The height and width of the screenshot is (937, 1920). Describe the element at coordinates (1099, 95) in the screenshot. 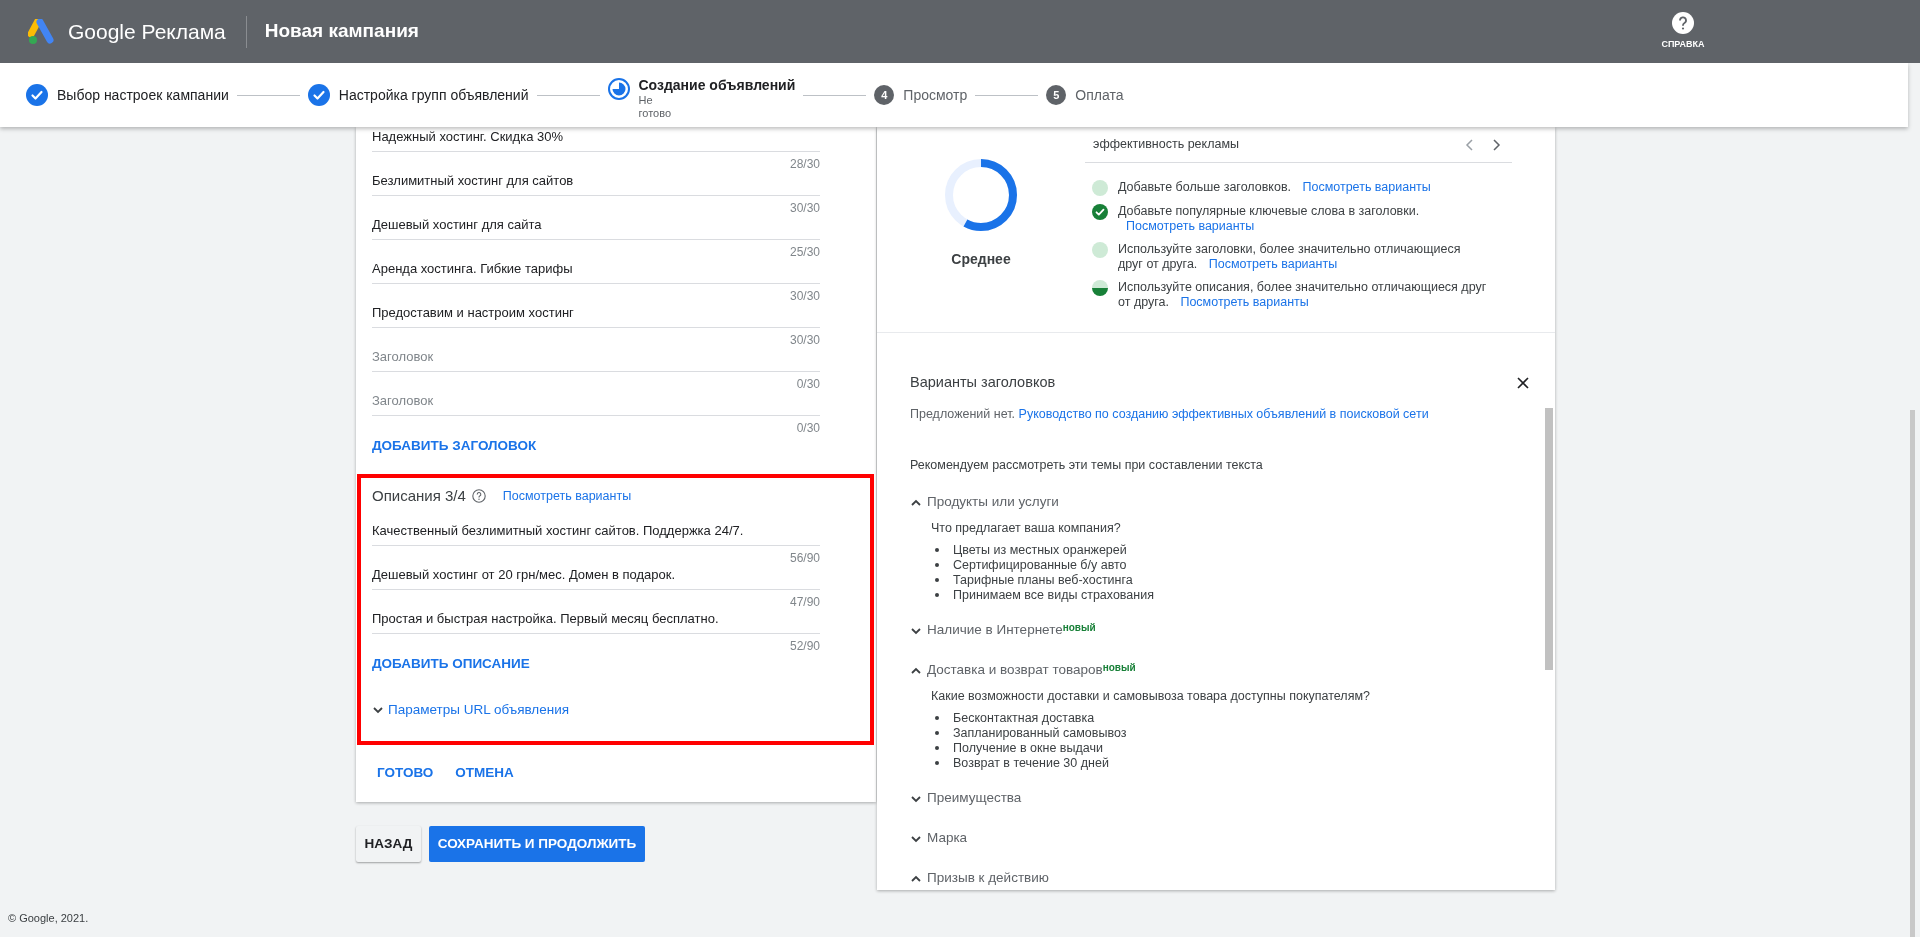

I see `step-label: Оплата` at that location.